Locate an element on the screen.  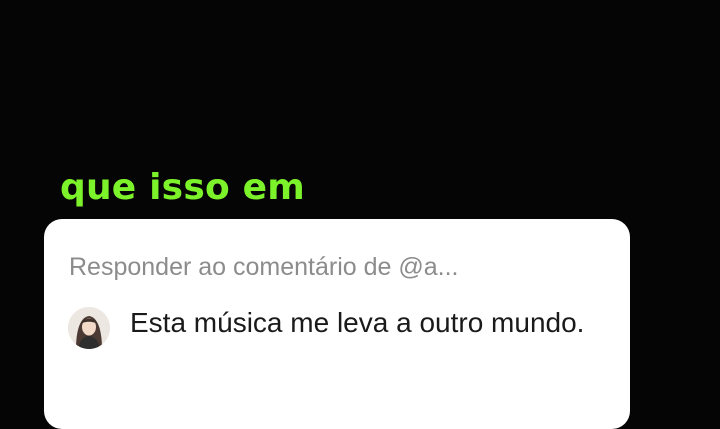
user-avatar-icon is located at coordinates (89, 328).